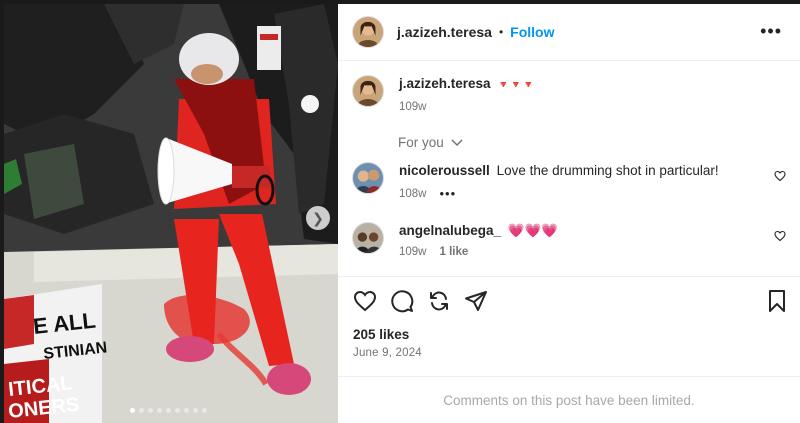 The width and height of the screenshot is (800, 423). What do you see at coordinates (387, 353) in the screenshot?
I see `post-date: June 9, 2024` at bounding box center [387, 353].